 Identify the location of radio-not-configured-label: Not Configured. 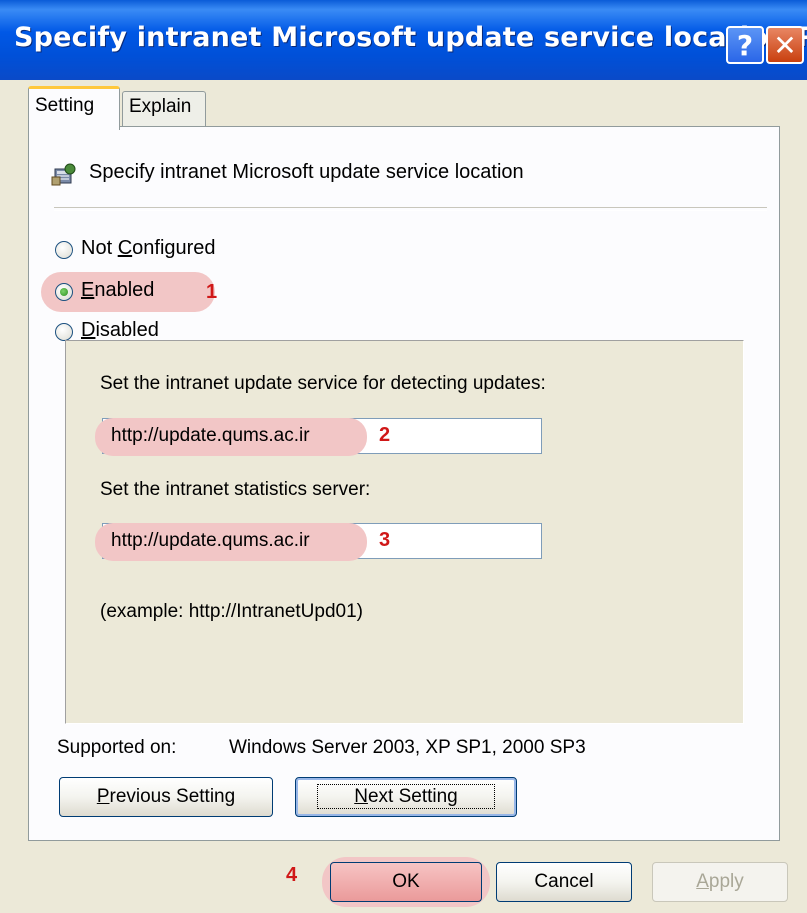
(148, 248).